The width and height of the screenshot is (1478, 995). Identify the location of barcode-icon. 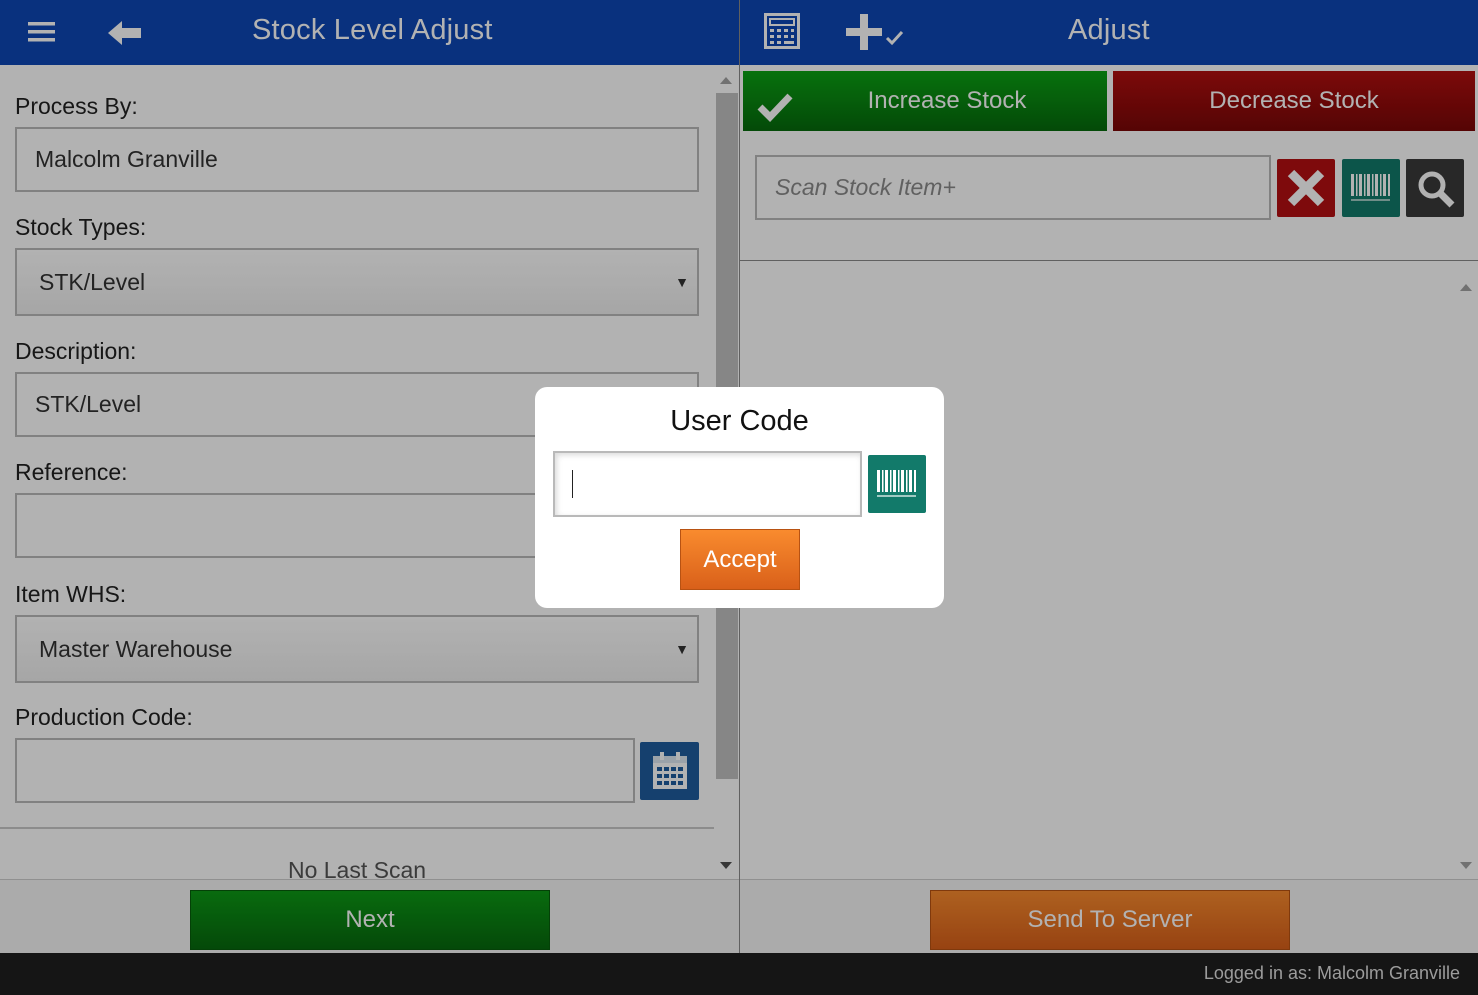
(897, 486).